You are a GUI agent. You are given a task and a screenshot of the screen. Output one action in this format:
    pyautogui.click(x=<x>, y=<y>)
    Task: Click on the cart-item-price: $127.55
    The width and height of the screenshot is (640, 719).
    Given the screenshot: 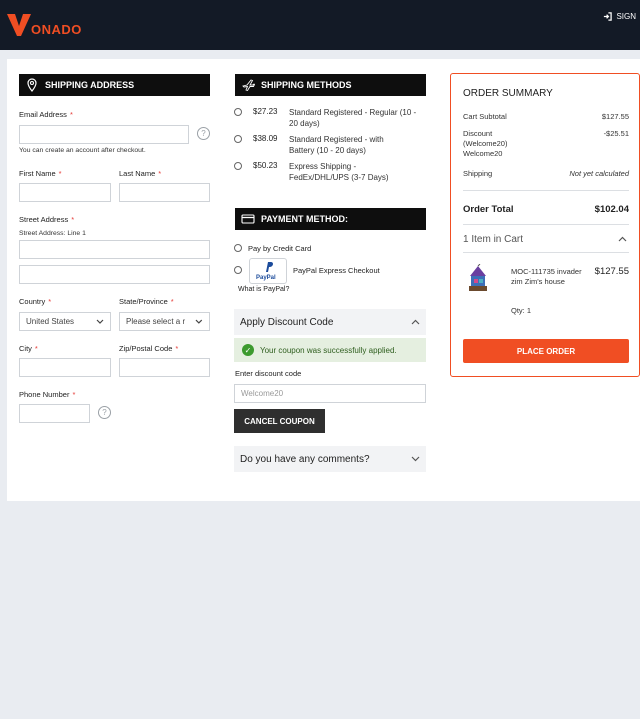 What is the action you would take?
    pyautogui.click(x=611, y=271)
    